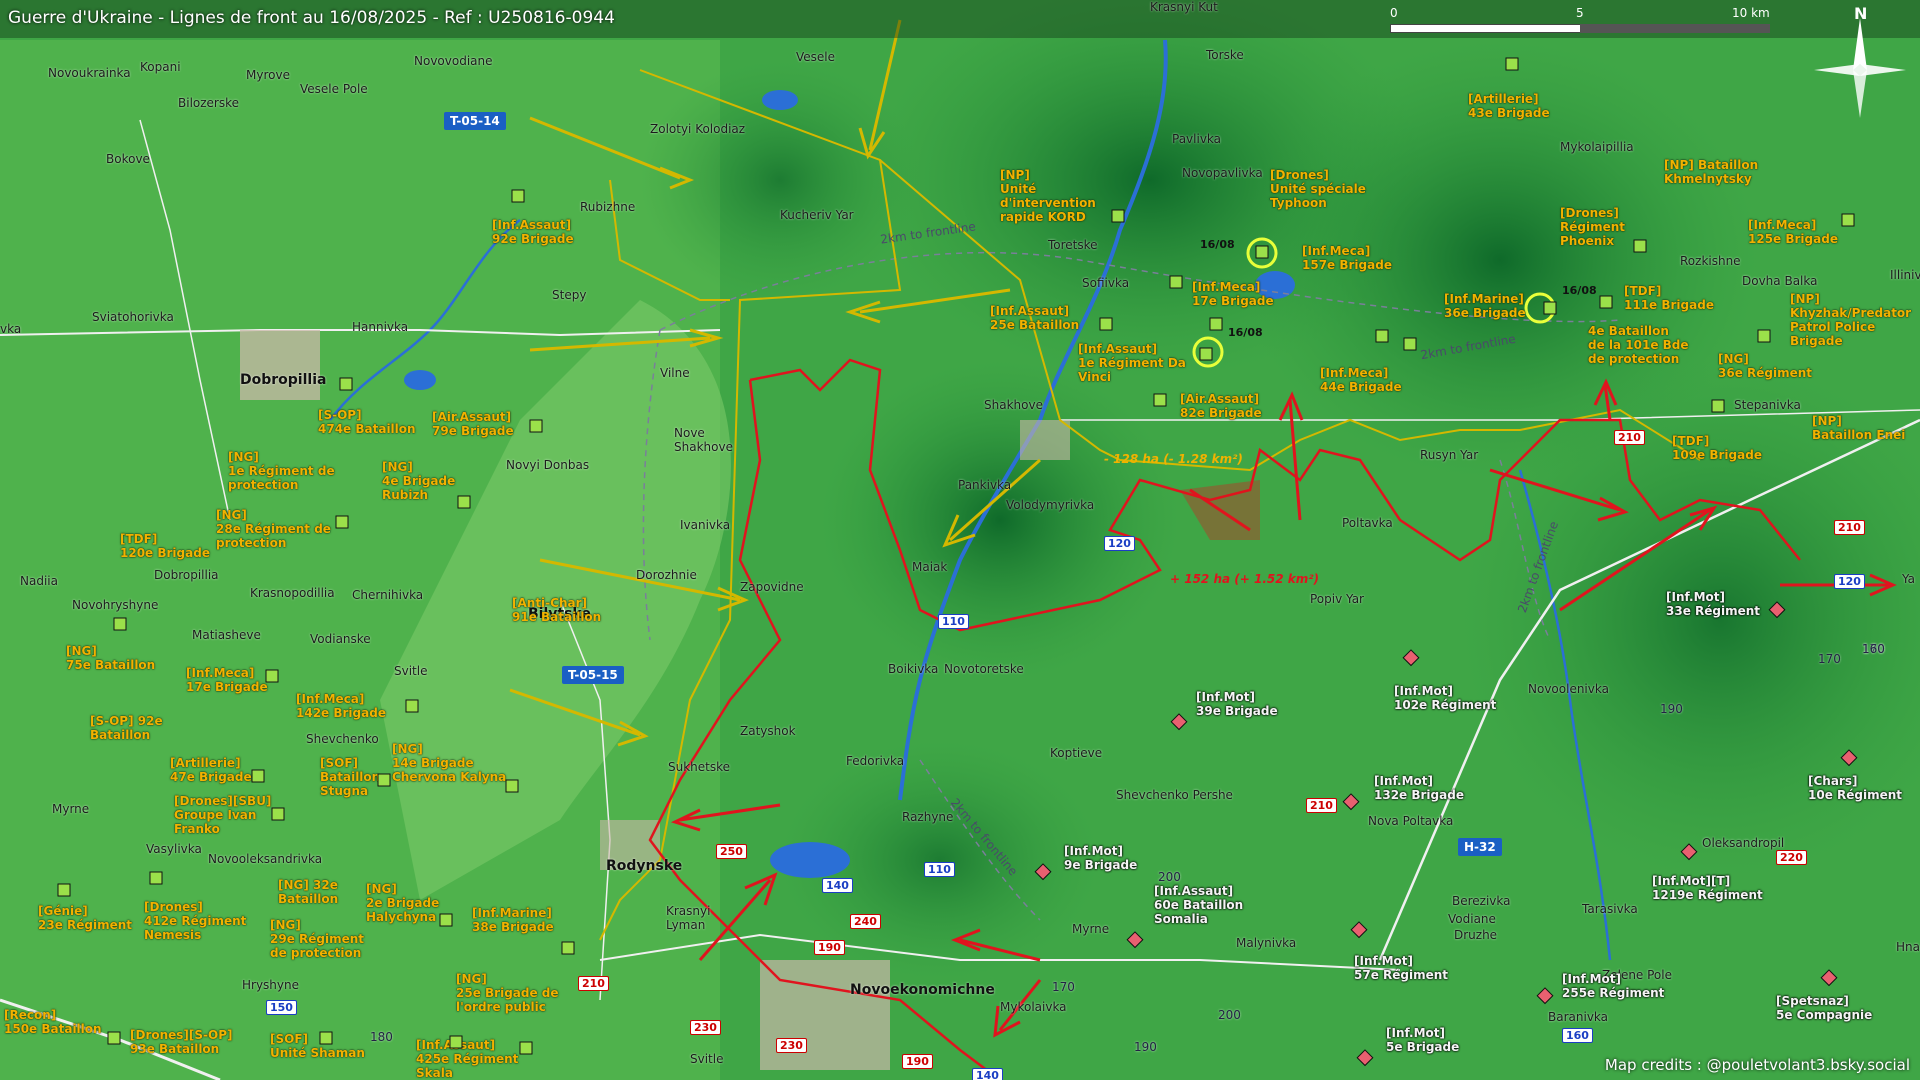  What do you see at coordinates (1757, 1065) in the screenshot?
I see `map-credits: Map credits : @pouletvolant3.bsky.social` at bounding box center [1757, 1065].